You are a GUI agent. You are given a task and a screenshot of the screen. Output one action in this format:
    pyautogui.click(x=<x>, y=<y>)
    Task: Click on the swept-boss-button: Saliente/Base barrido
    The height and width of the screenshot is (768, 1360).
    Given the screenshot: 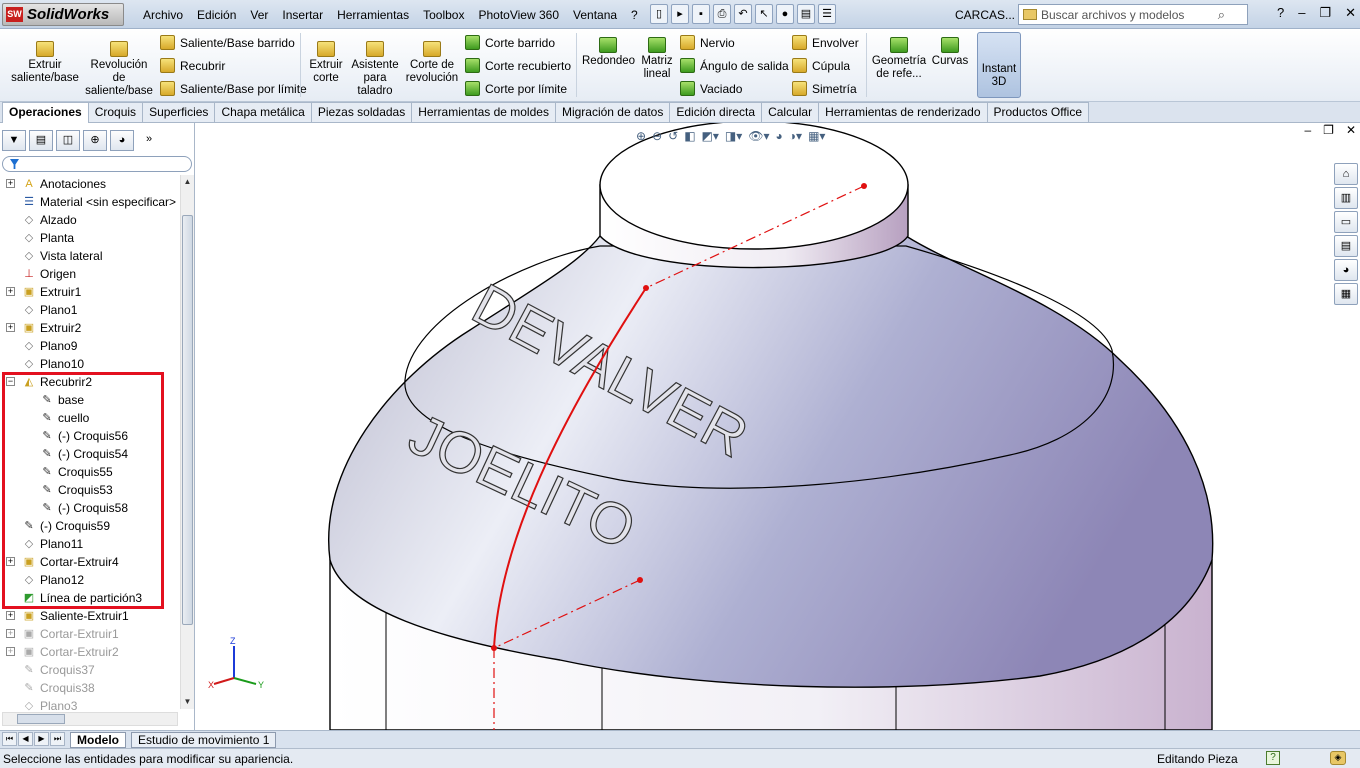 What is the action you would take?
    pyautogui.click(x=227, y=42)
    